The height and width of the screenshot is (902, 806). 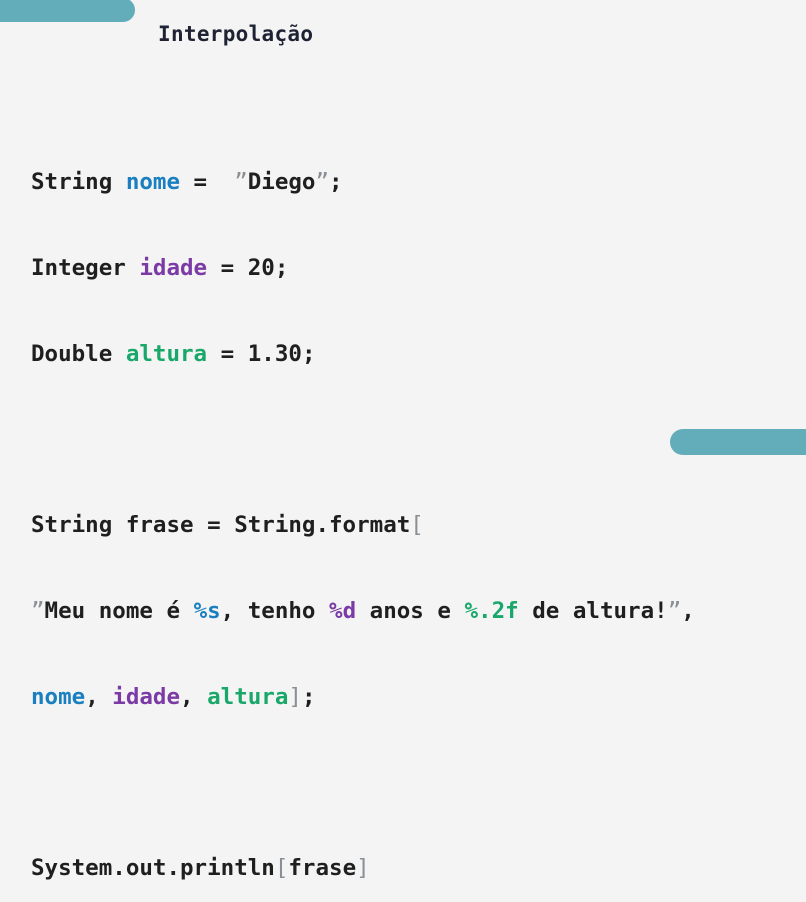 I want to click on format-specifier-s: %s, so click(x=207, y=611).